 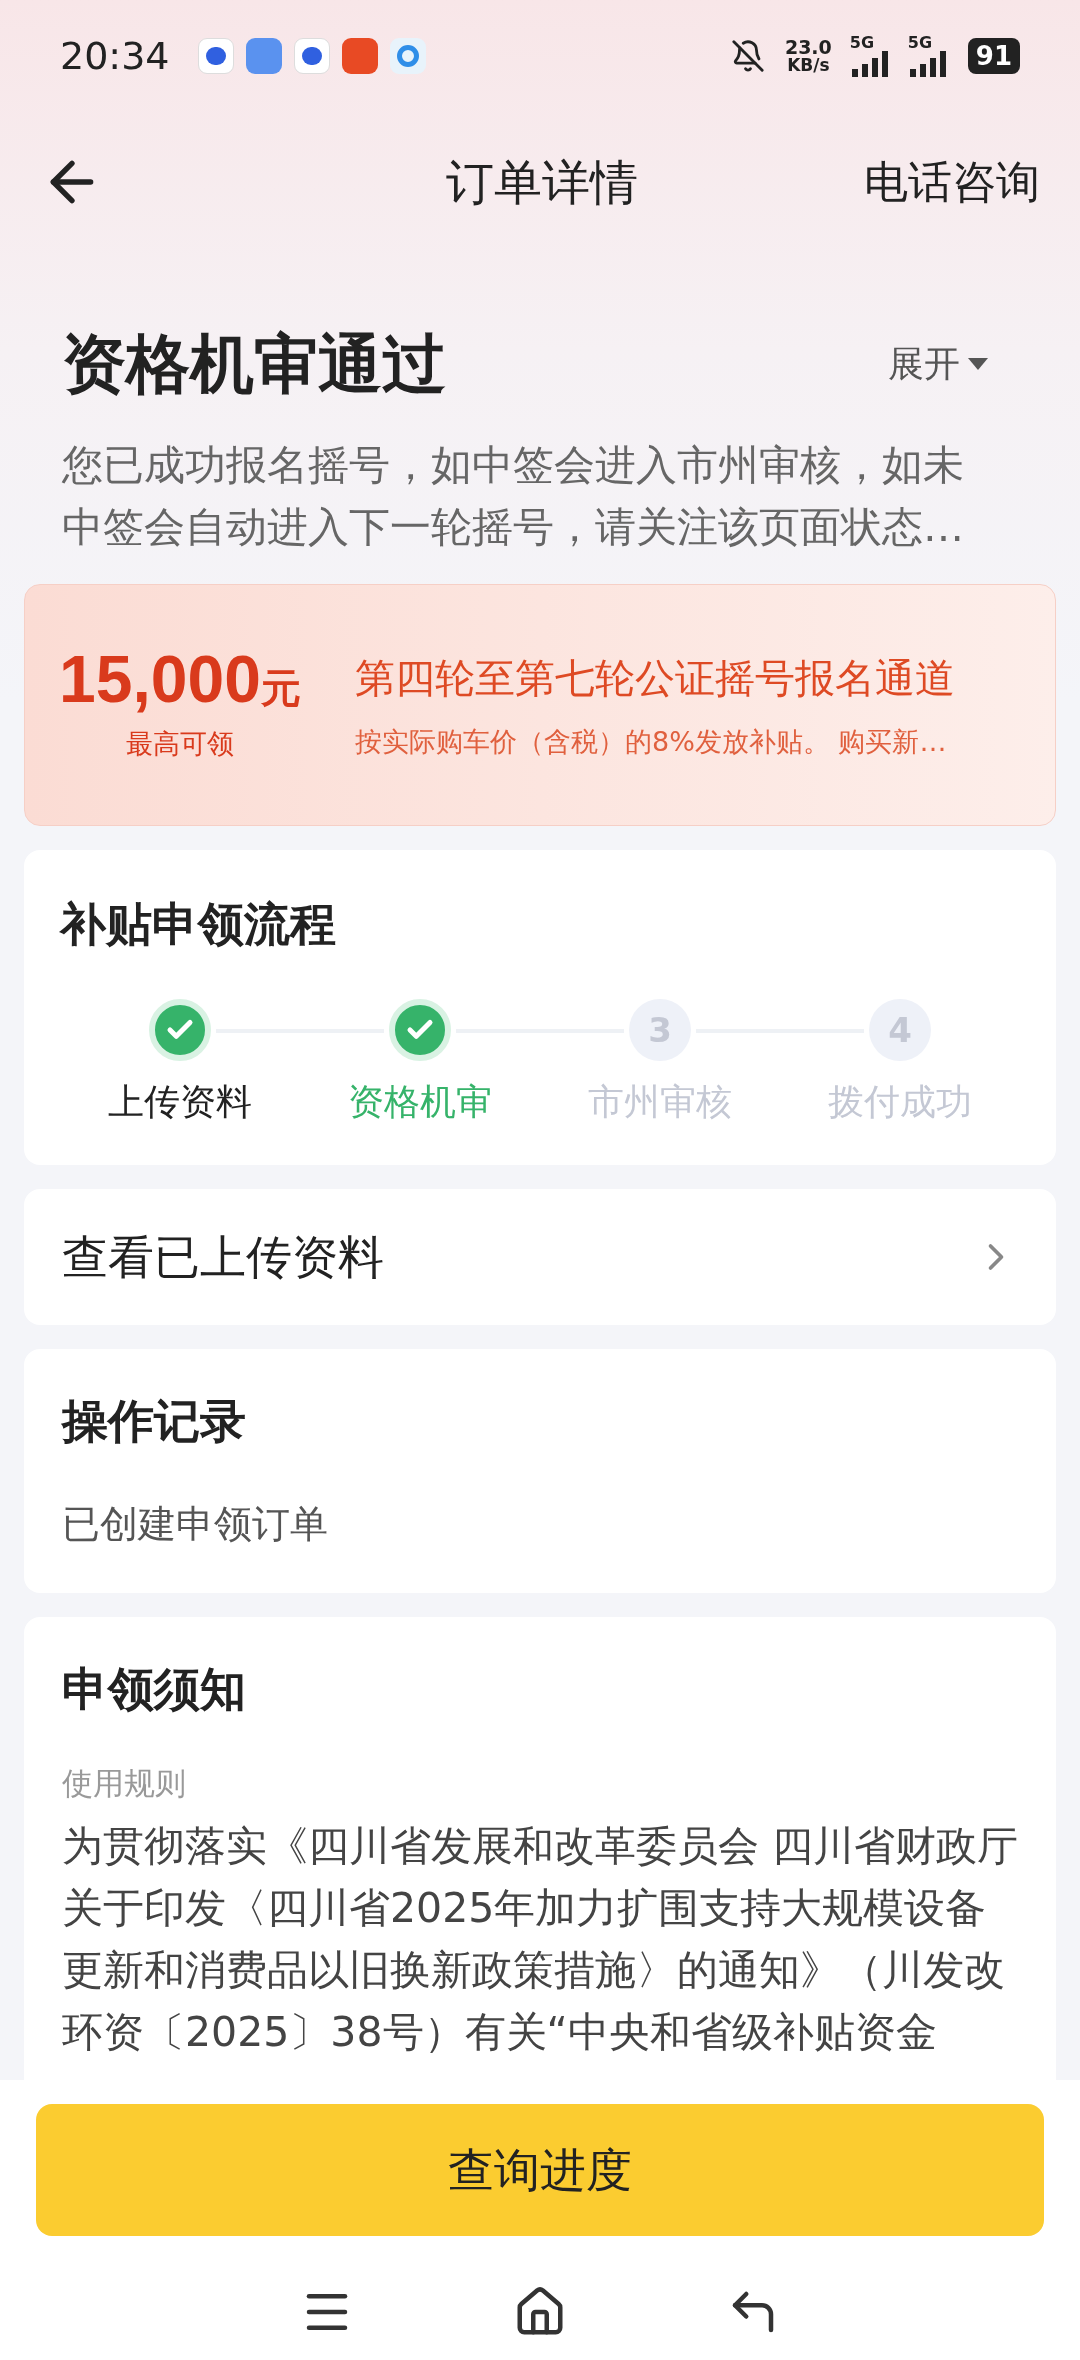 What do you see at coordinates (978, 364) in the screenshot?
I see `caret-icon` at bounding box center [978, 364].